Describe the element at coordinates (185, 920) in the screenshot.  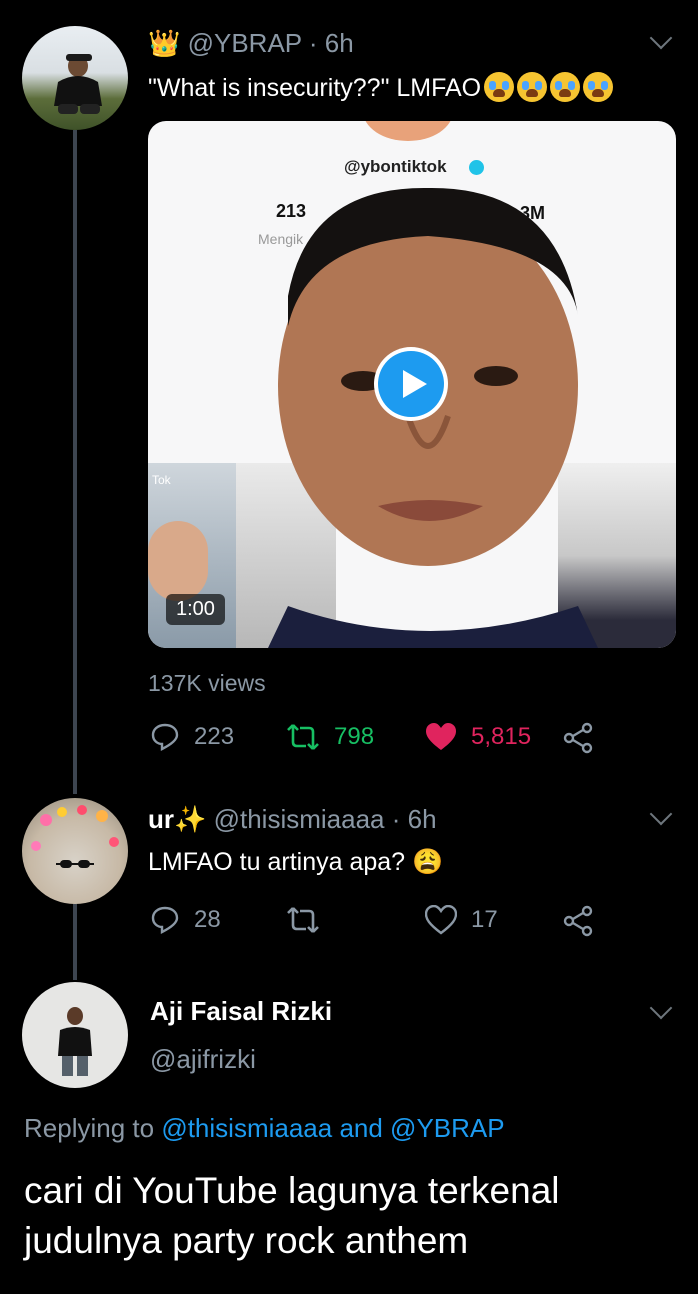
I see `reply-button: 28` at that location.